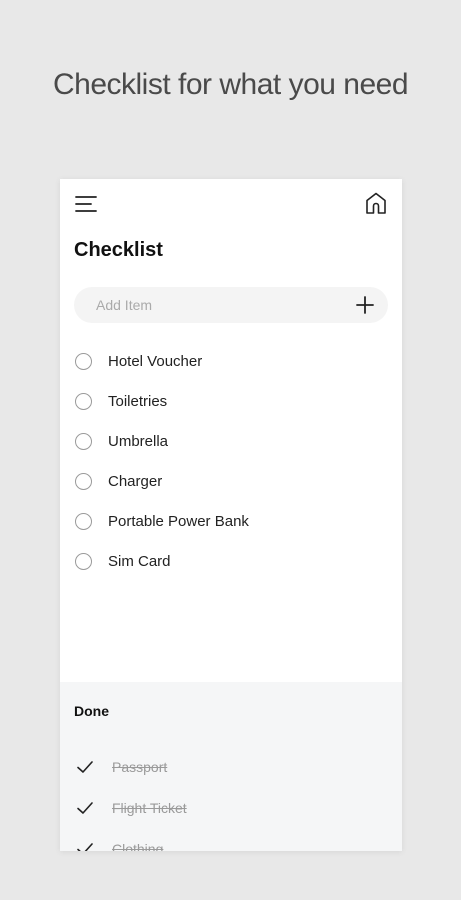 This screenshot has width=461, height=900. Describe the element at coordinates (230, 84) in the screenshot. I see `promo-headline: Checklist for what you need` at that location.